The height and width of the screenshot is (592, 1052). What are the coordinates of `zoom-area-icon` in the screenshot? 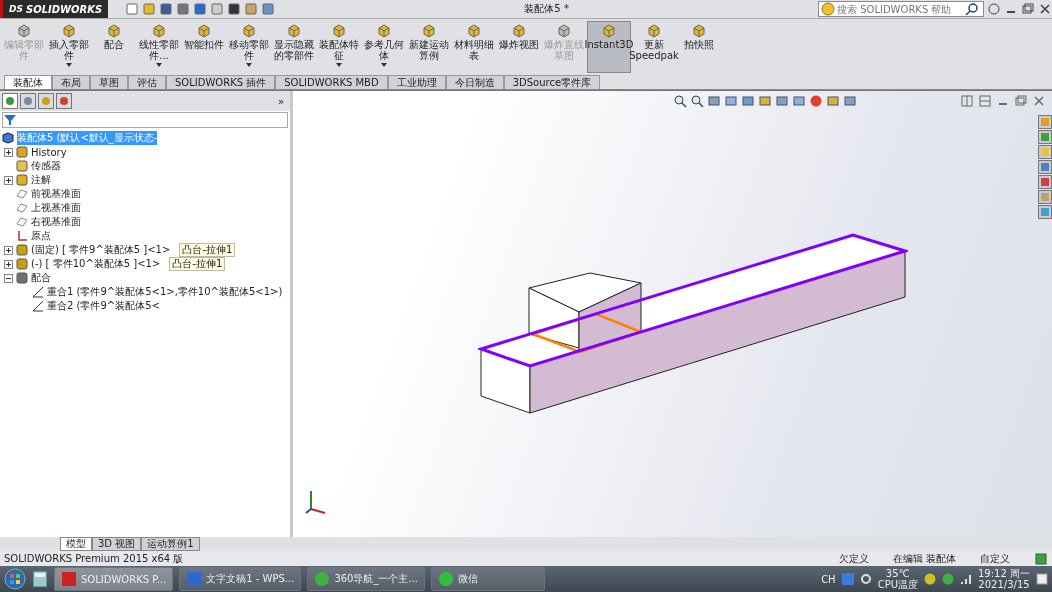 It's located at (697, 101).